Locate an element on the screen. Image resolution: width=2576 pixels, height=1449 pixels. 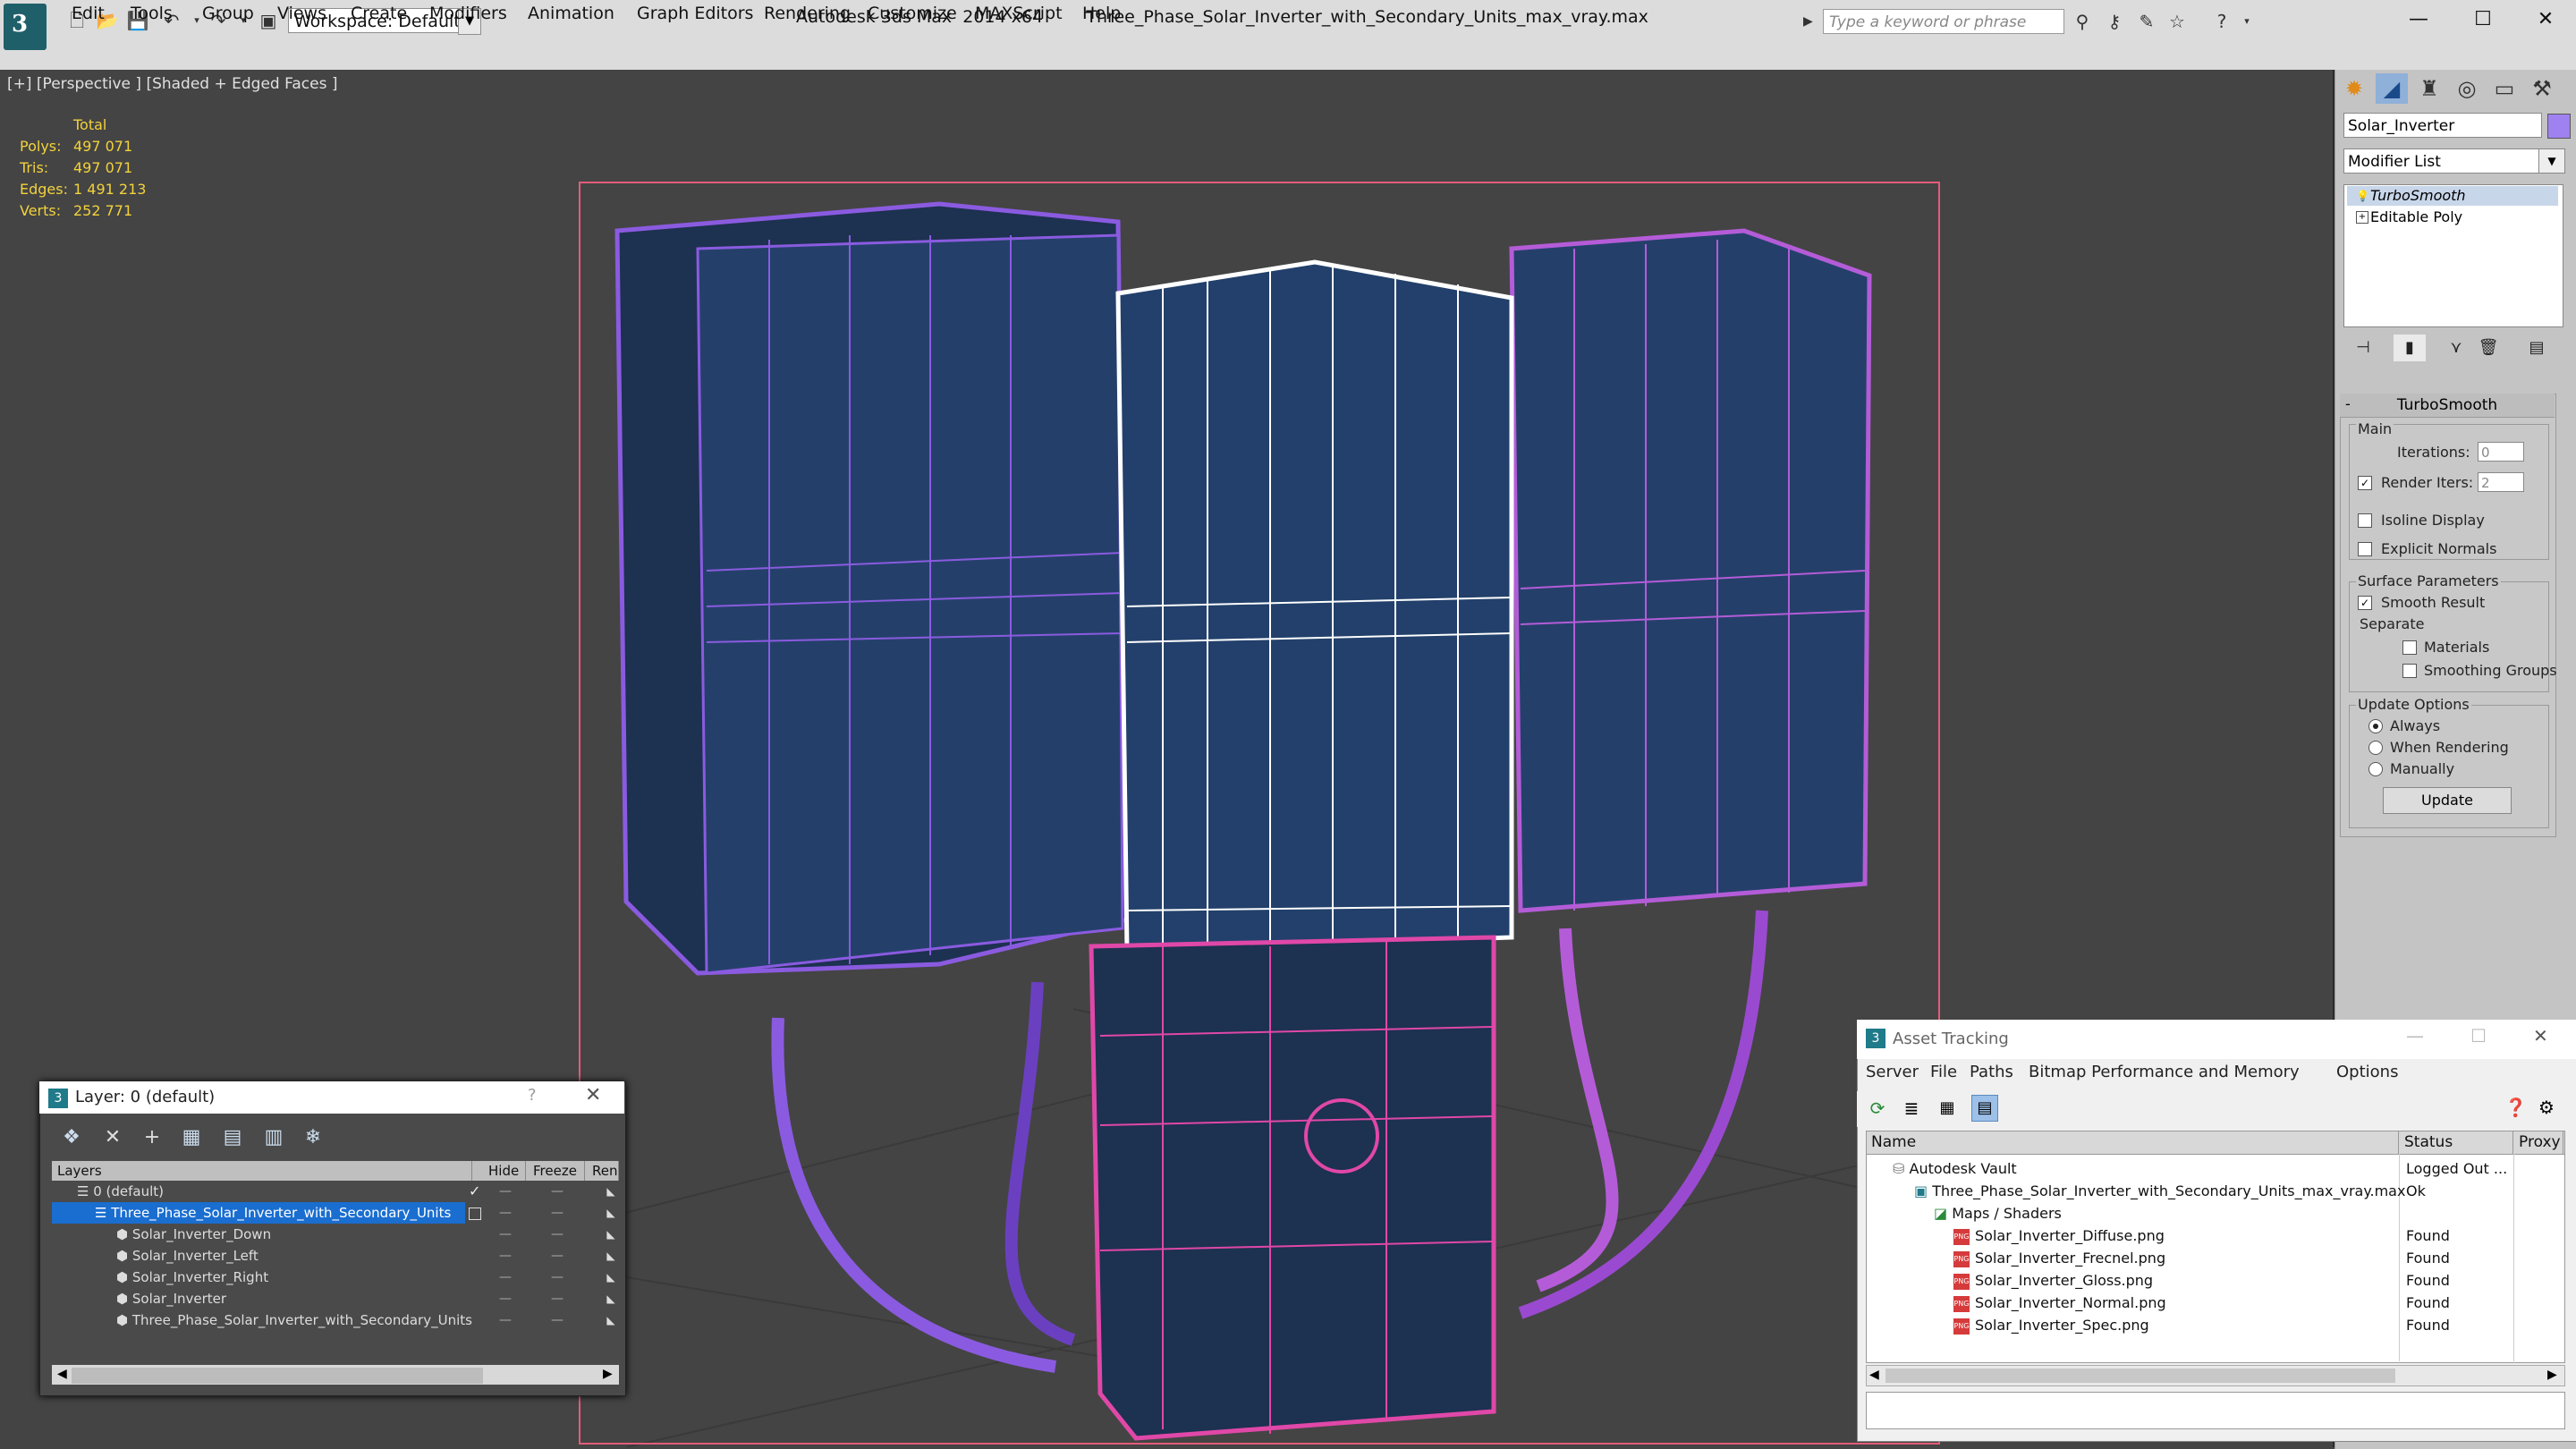
asset-path-field is located at coordinates (2215, 1410).